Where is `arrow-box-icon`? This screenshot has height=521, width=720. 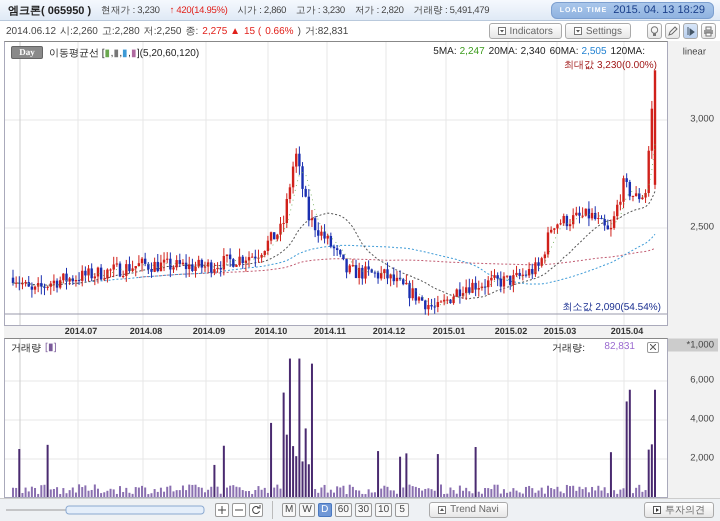
arrow-box-icon is located at coordinates (442, 510).